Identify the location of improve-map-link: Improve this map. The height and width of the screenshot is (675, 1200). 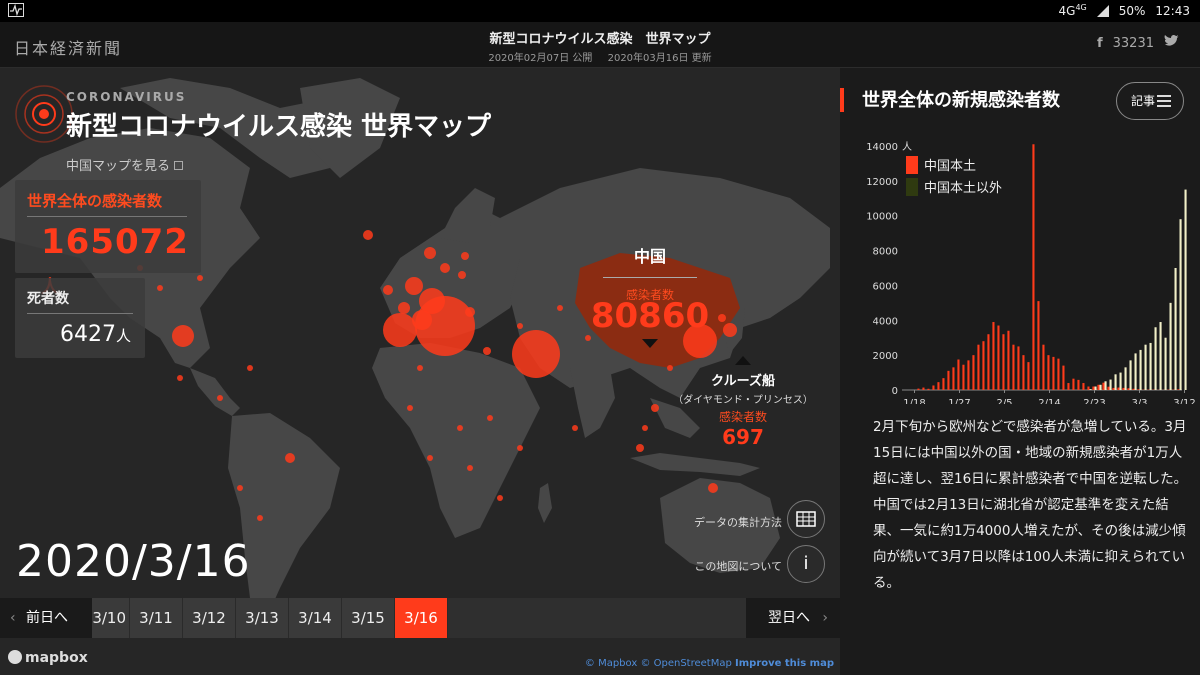
(784, 663).